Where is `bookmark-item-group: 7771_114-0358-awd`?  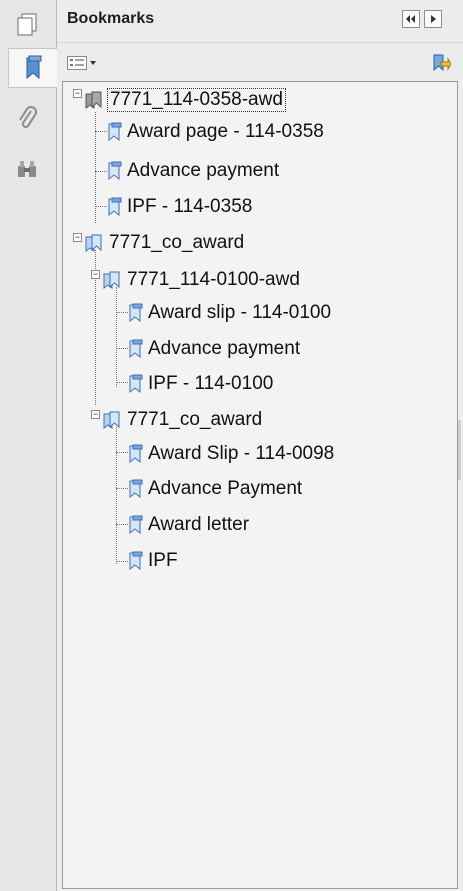
bookmark-item-group: 7771_114-0358-awd is located at coordinates (185, 100).